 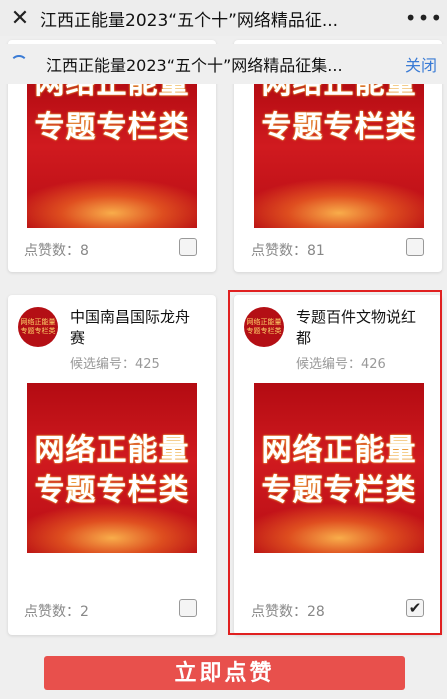 I want to click on entry-name-line-1: 中国南昌国际龙舟, so click(x=130, y=317).